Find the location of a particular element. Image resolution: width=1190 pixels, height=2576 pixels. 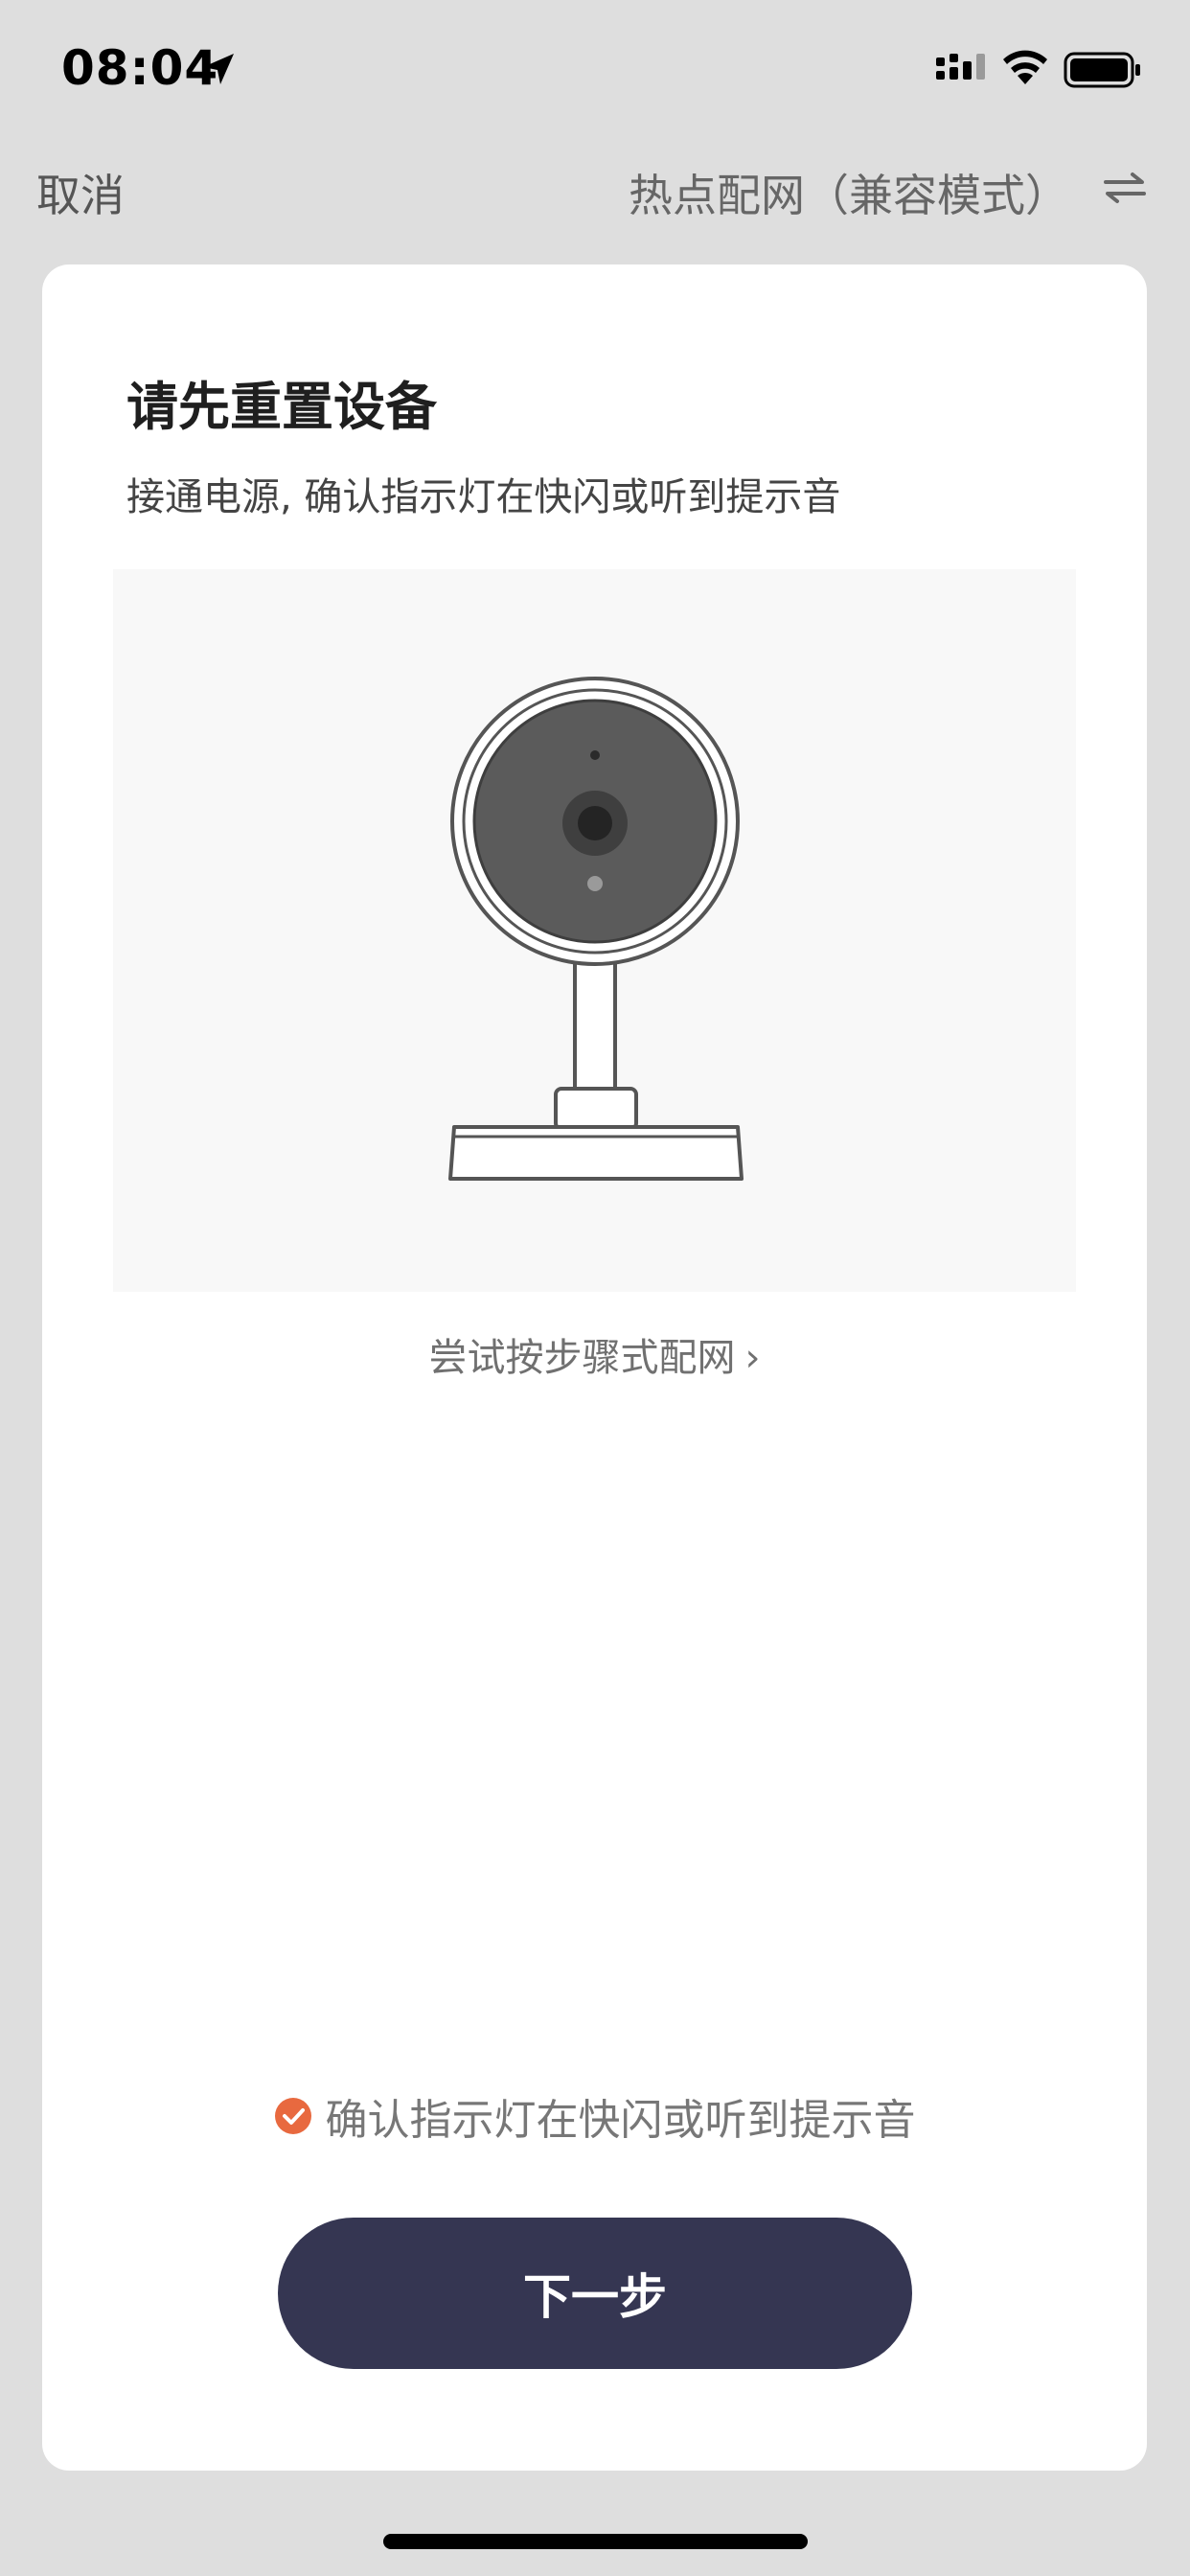

step-pairing-link: 尝试按步骤式配网 › is located at coordinates (594, 1354).